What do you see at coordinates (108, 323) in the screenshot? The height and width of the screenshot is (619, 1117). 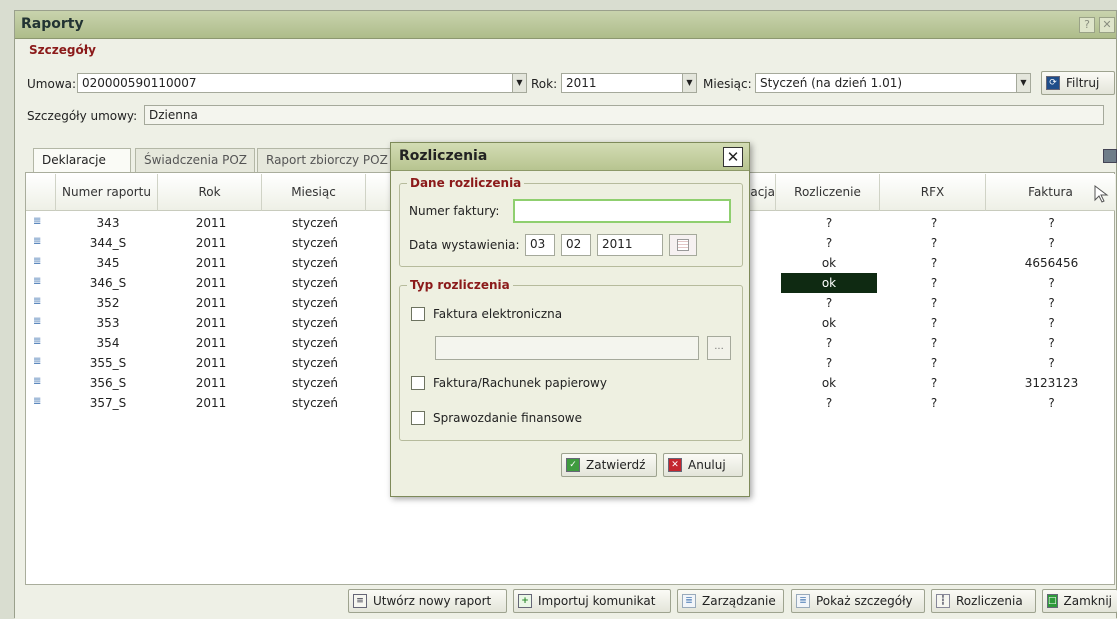 I see `table-cell-numer: 353` at bounding box center [108, 323].